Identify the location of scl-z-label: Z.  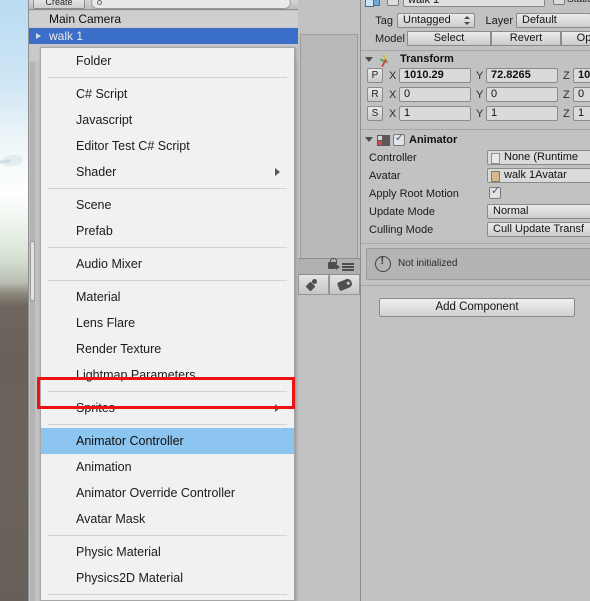
(566, 114).